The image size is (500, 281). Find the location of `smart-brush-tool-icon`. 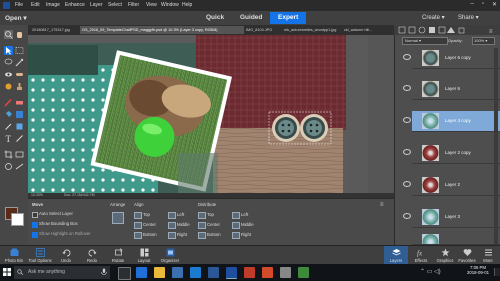

smart-brush-tool-icon is located at coordinates (8, 86).